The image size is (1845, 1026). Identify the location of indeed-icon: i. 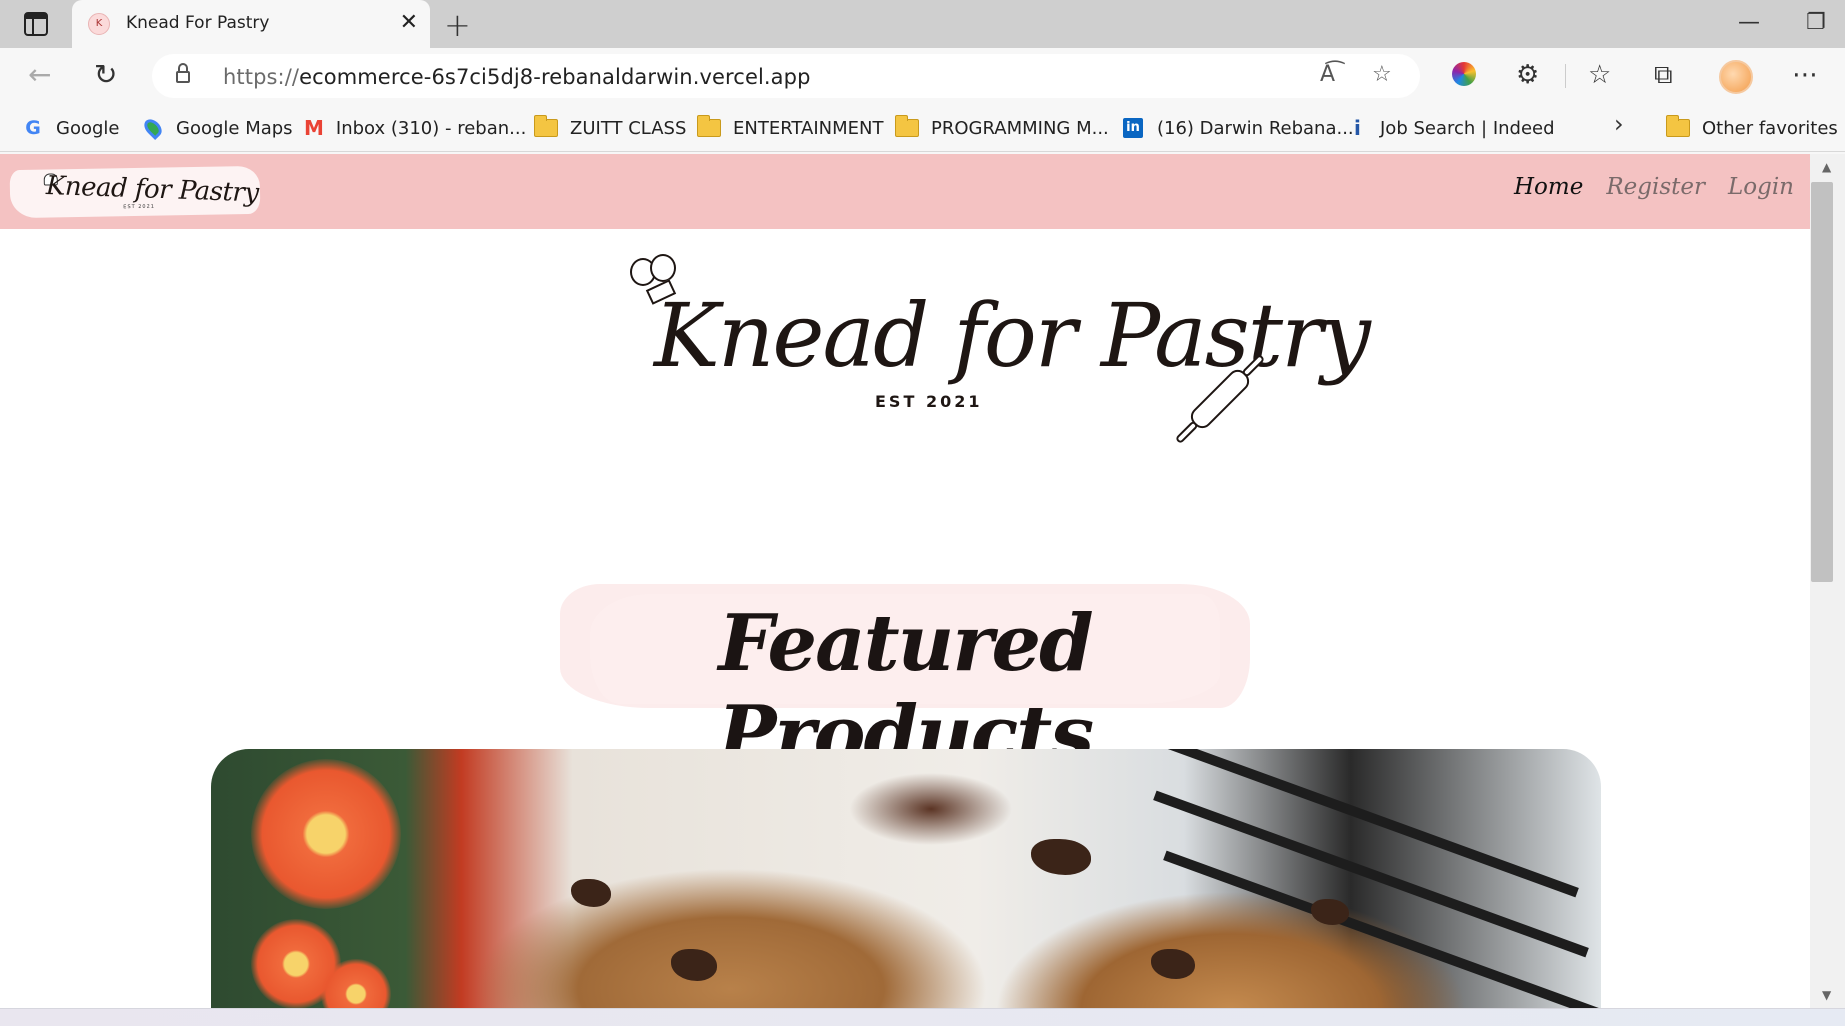
(1357, 128).